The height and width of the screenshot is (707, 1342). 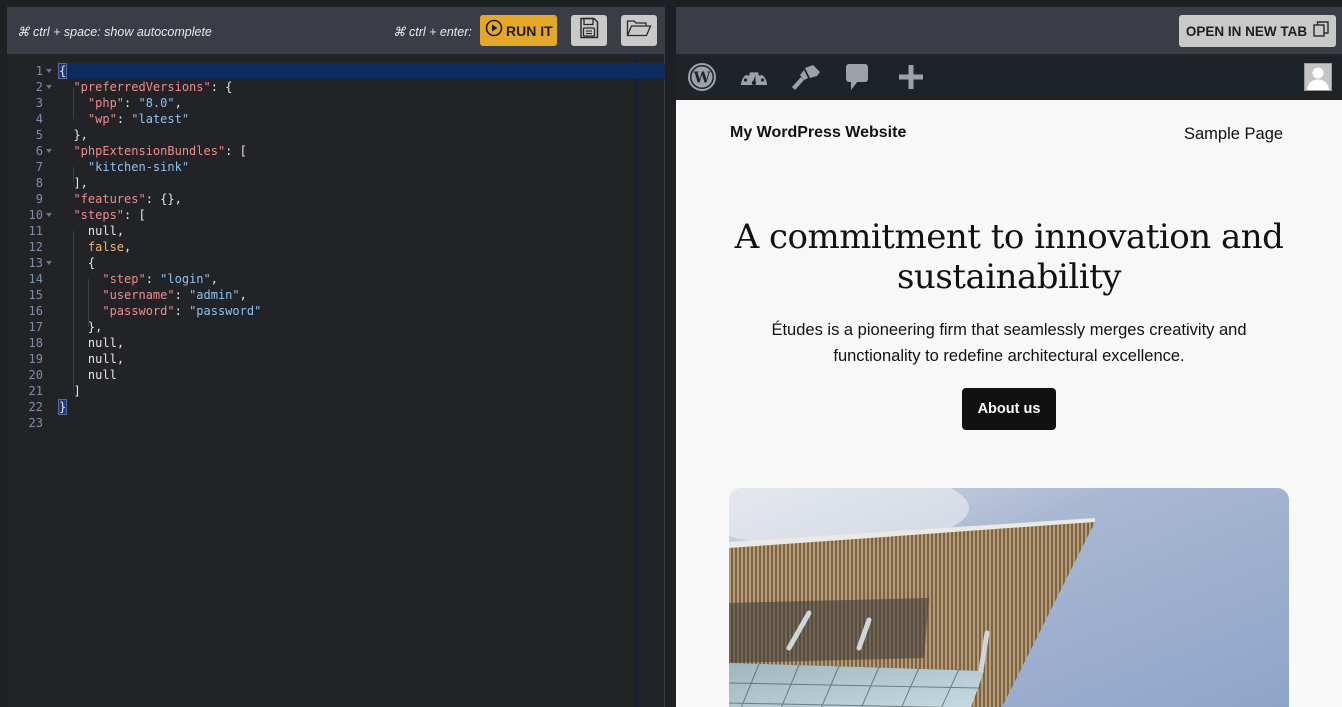 I want to click on code-line: 14 "step": "login",, so click(x=336, y=279).